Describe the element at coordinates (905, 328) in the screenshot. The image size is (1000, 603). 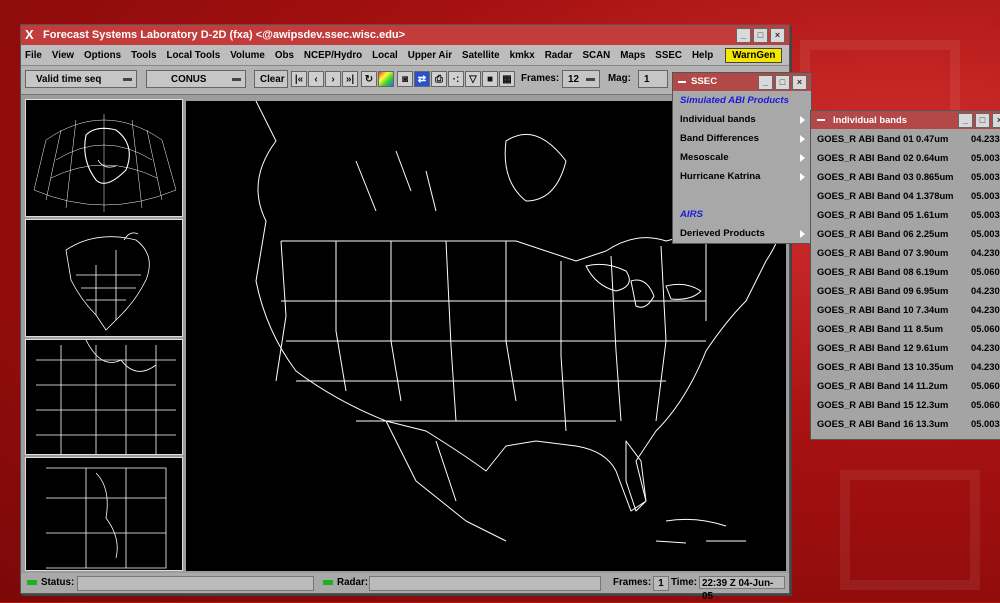
I see `band-menu-item: GOES_R ABI Band 118.5um 05.0600` at that location.